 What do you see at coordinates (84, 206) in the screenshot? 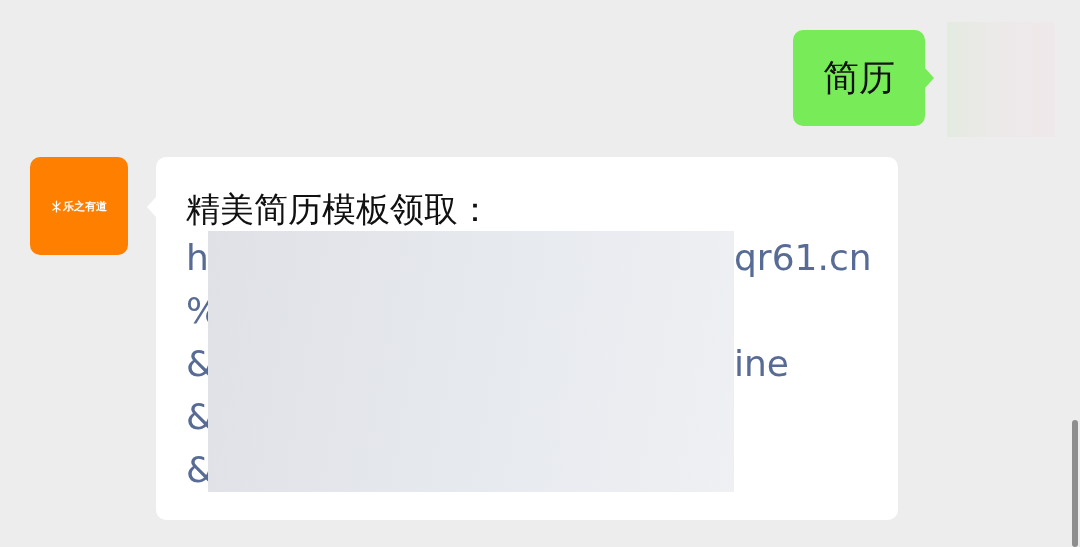
I see `logo-text: 乐之有道` at bounding box center [84, 206].